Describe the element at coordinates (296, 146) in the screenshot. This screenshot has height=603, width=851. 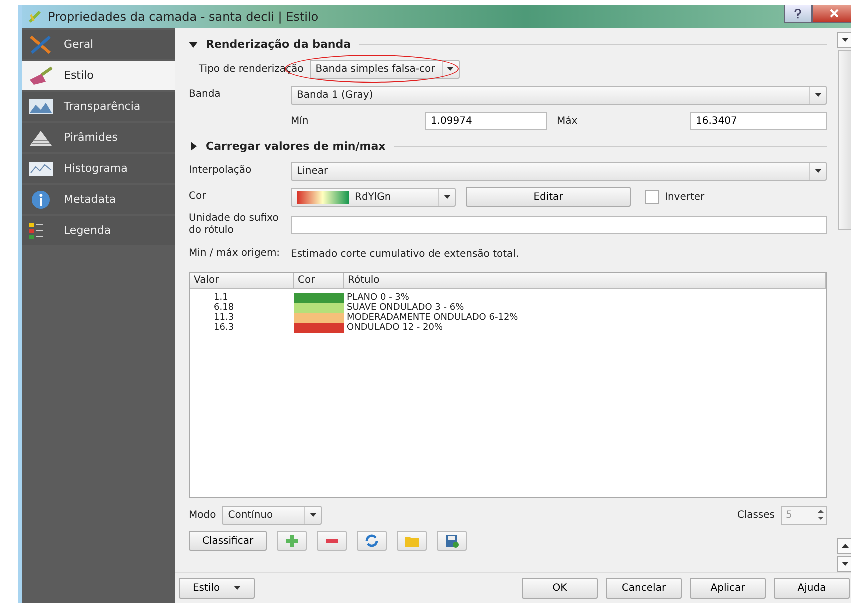
I see `section-title: Carregar valores de min/max` at that location.